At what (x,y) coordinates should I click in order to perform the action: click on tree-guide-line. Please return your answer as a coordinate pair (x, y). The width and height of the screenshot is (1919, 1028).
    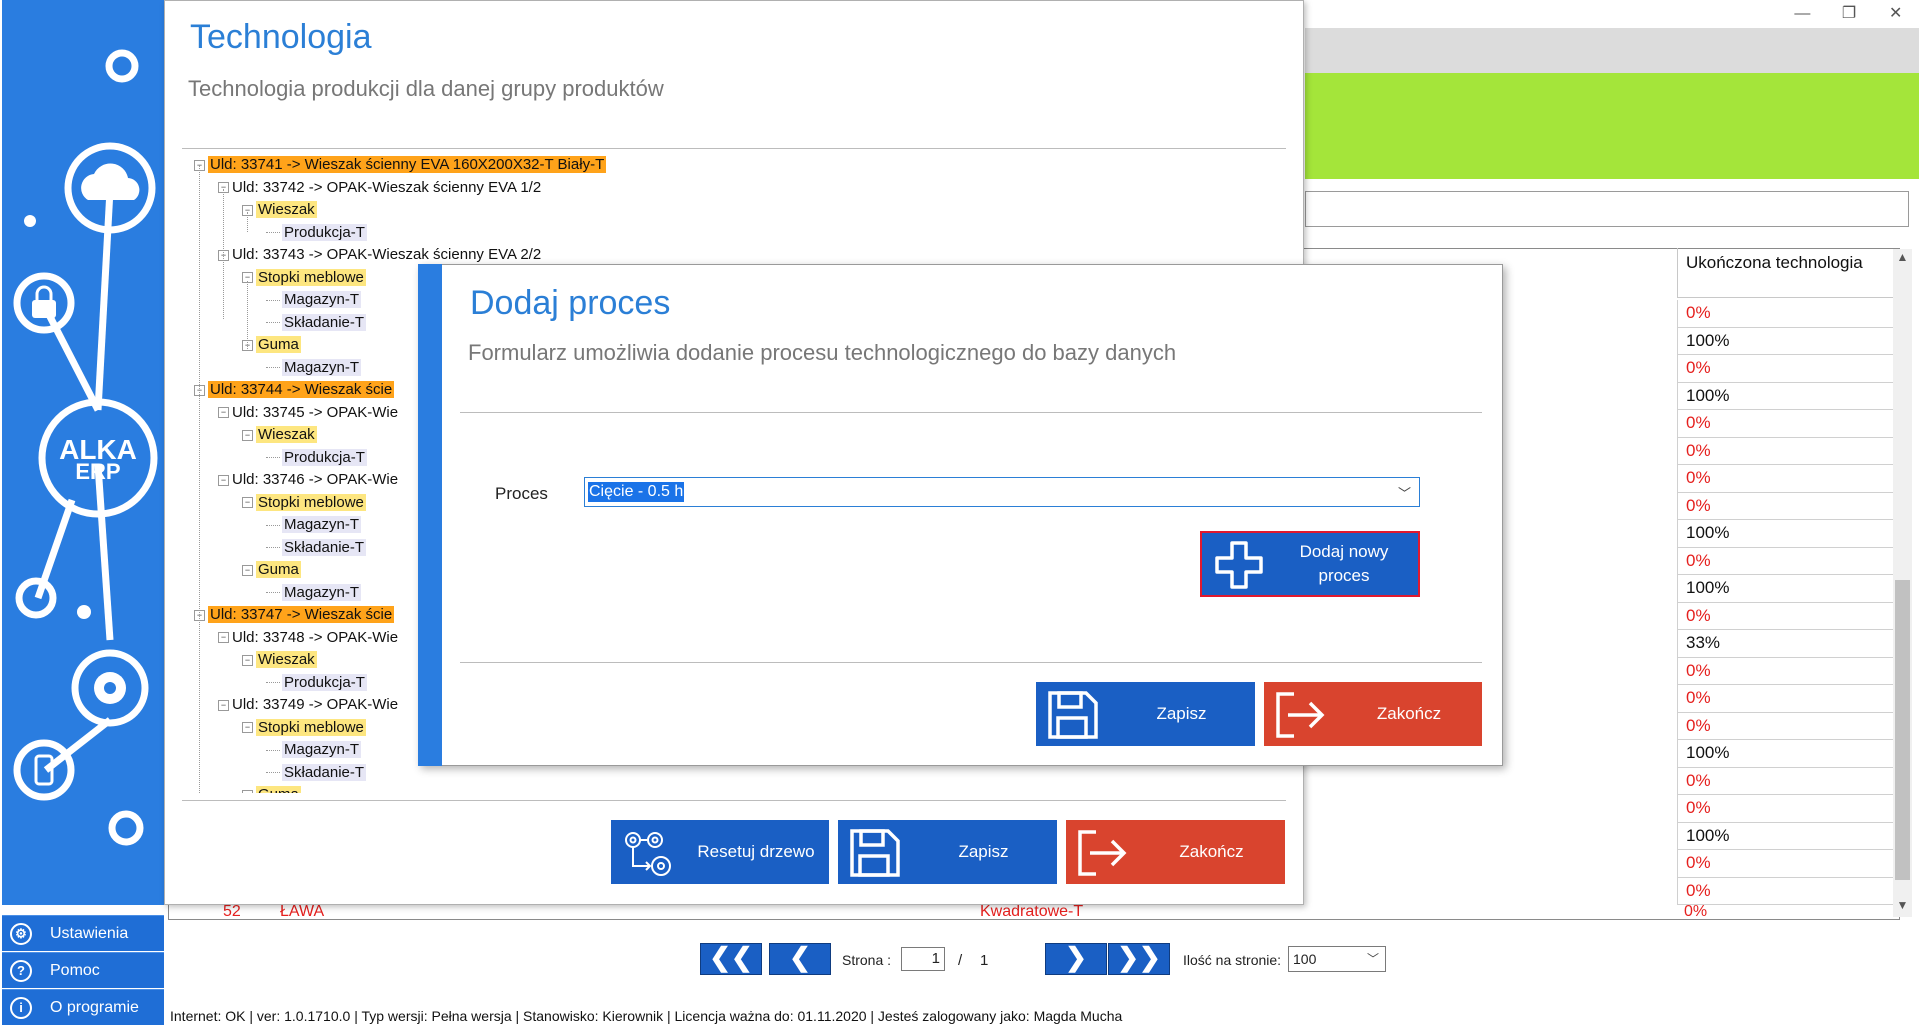
    Looking at the image, I should click on (223, 254).